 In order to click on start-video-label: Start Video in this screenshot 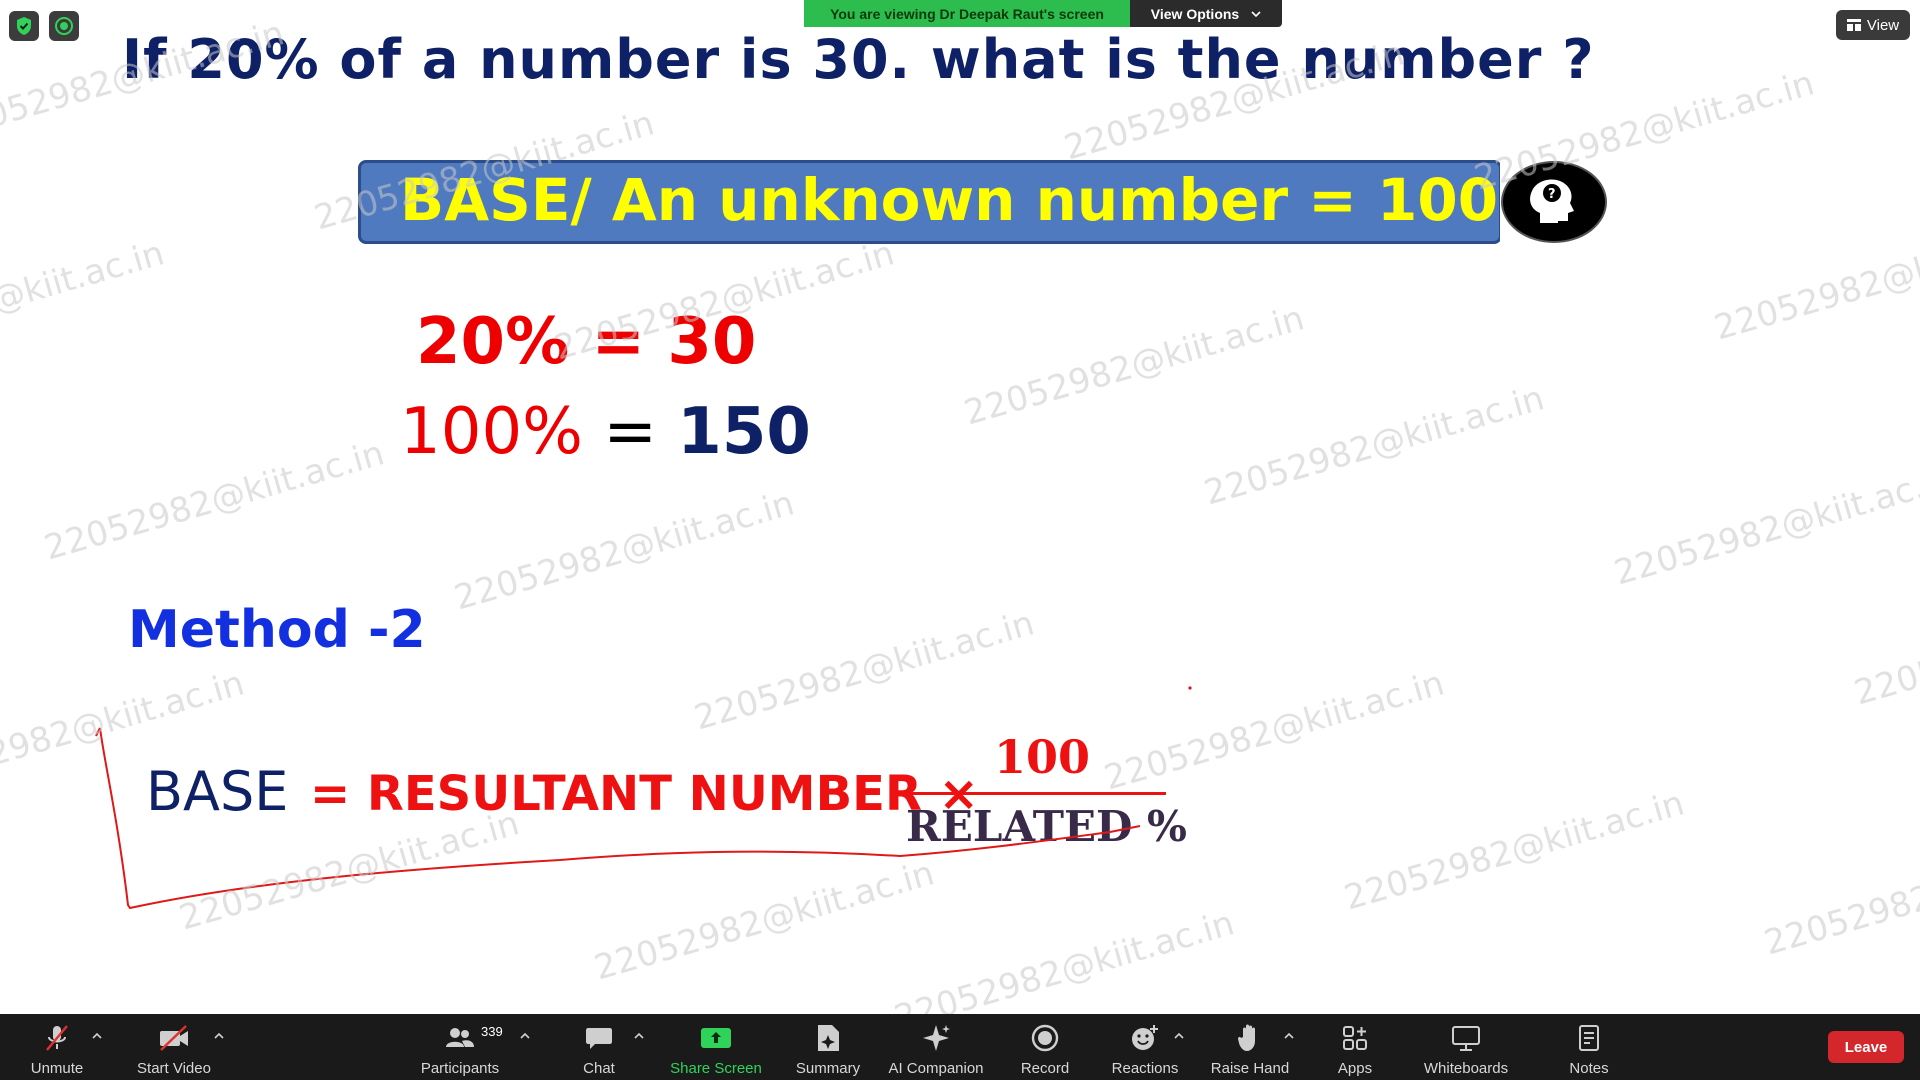, I will do `click(174, 1068)`.